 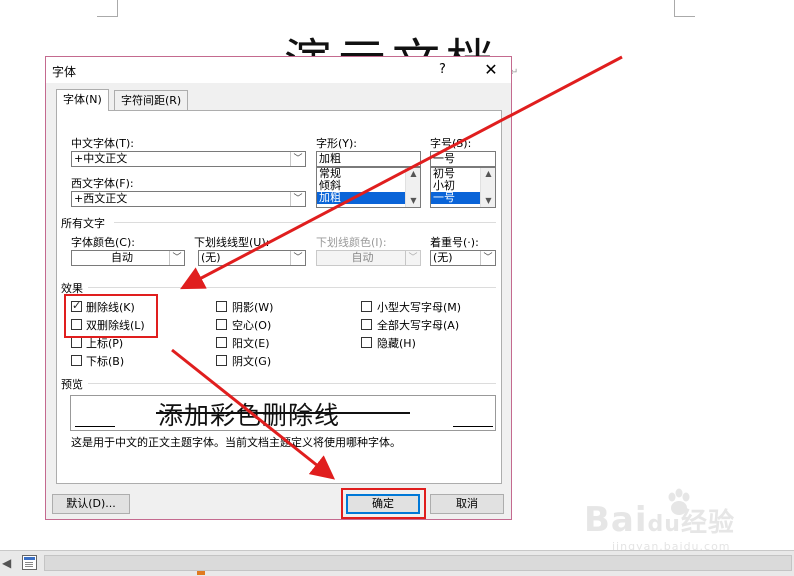 What do you see at coordinates (253, 414) in the screenshot?
I see `arrow-to-ok-button` at bounding box center [253, 414].